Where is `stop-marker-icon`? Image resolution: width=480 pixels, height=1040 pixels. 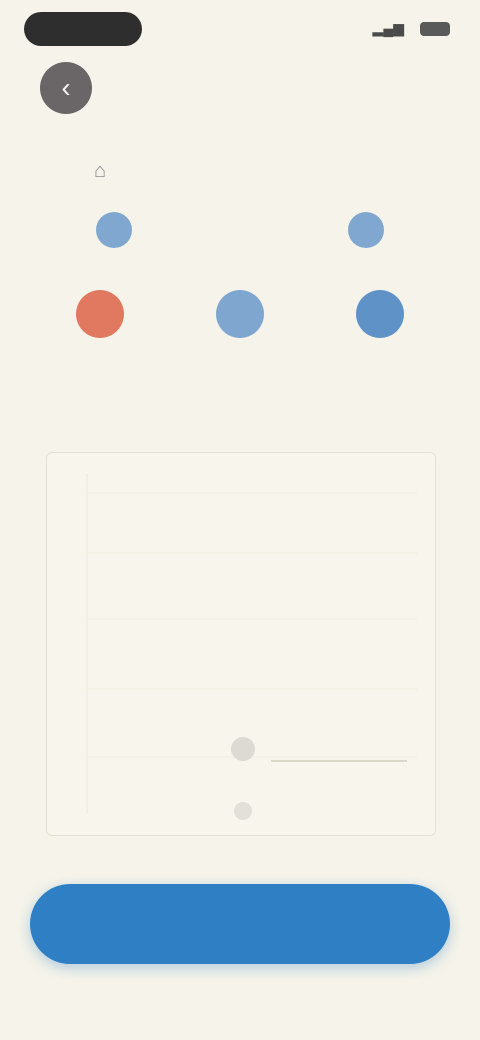 stop-marker-icon is located at coordinates (240, 314).